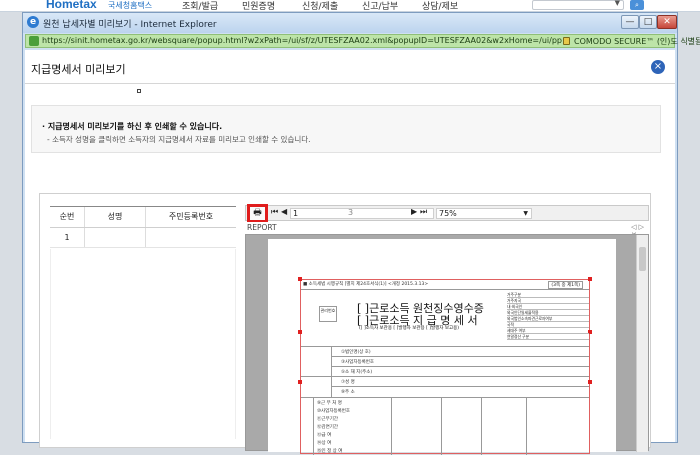 The height and width of the screenshot is (455, 700). Describe the element at coordinates (566, 41) in the screenshot. I see `lock-icon` at that location.